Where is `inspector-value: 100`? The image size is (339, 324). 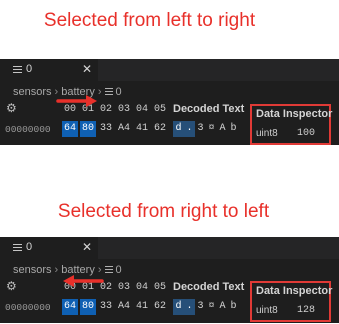 inspector-value: 100 is located at coordinates (306, 133).